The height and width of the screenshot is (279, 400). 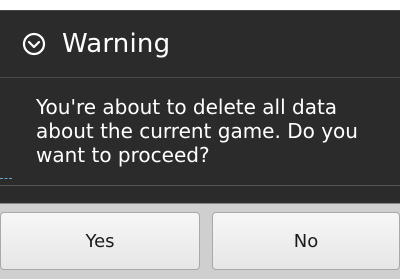 What do you see at coordinates (200, 185) in the screenshot?
I see `divider` at bounding box center [200, 185].